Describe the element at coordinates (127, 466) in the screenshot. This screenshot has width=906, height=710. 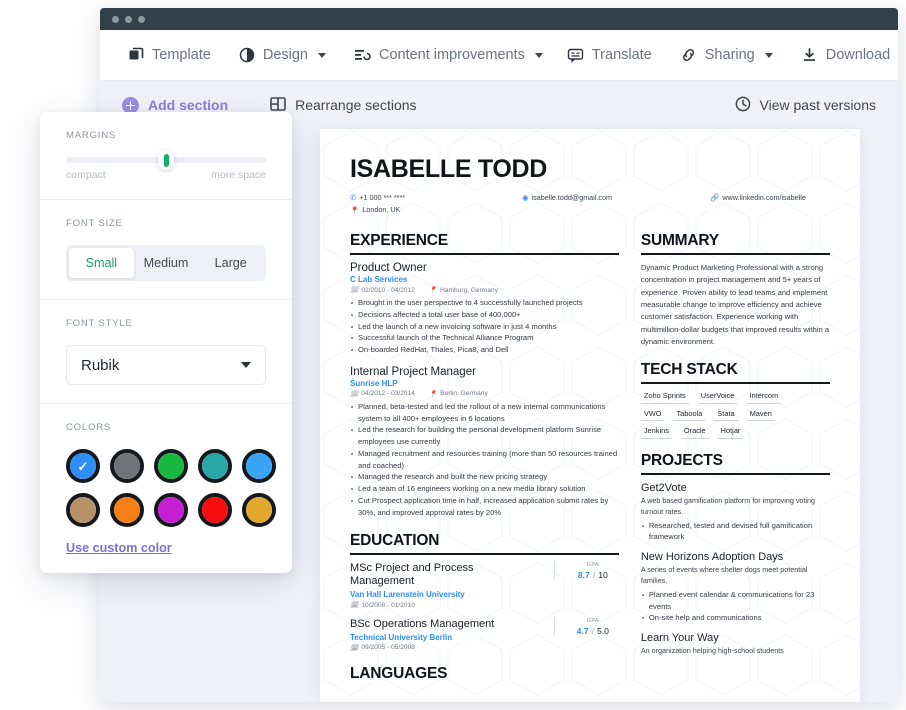
I see `color-swatch-grey` at that location.